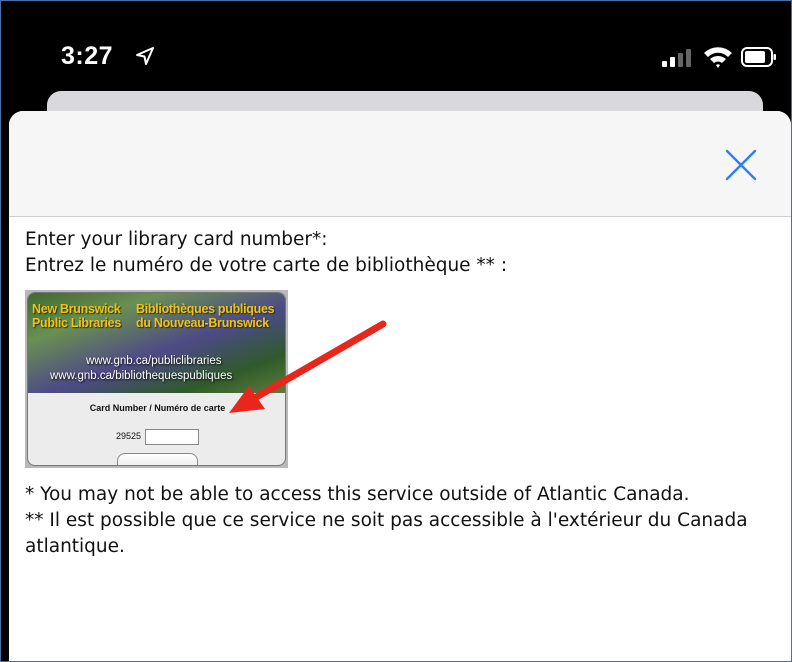 The image size is (792, 662). I want to click on prompt-english: Enter your library card number*:, so click(176, 239).